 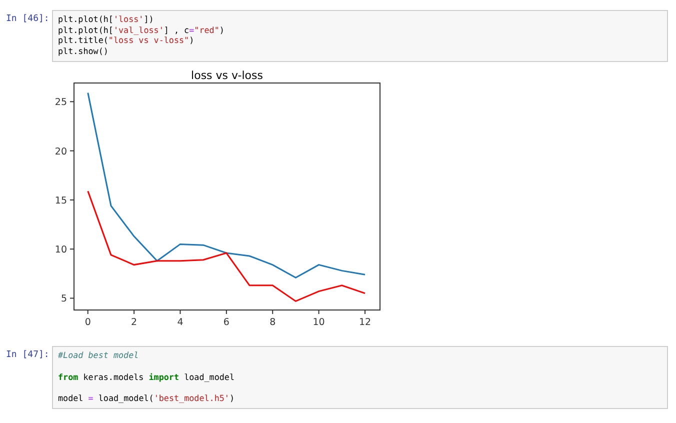 I want to click on code-line: plt.plot(h['val_loss'] , c="red"), so click(x=141, y=29).